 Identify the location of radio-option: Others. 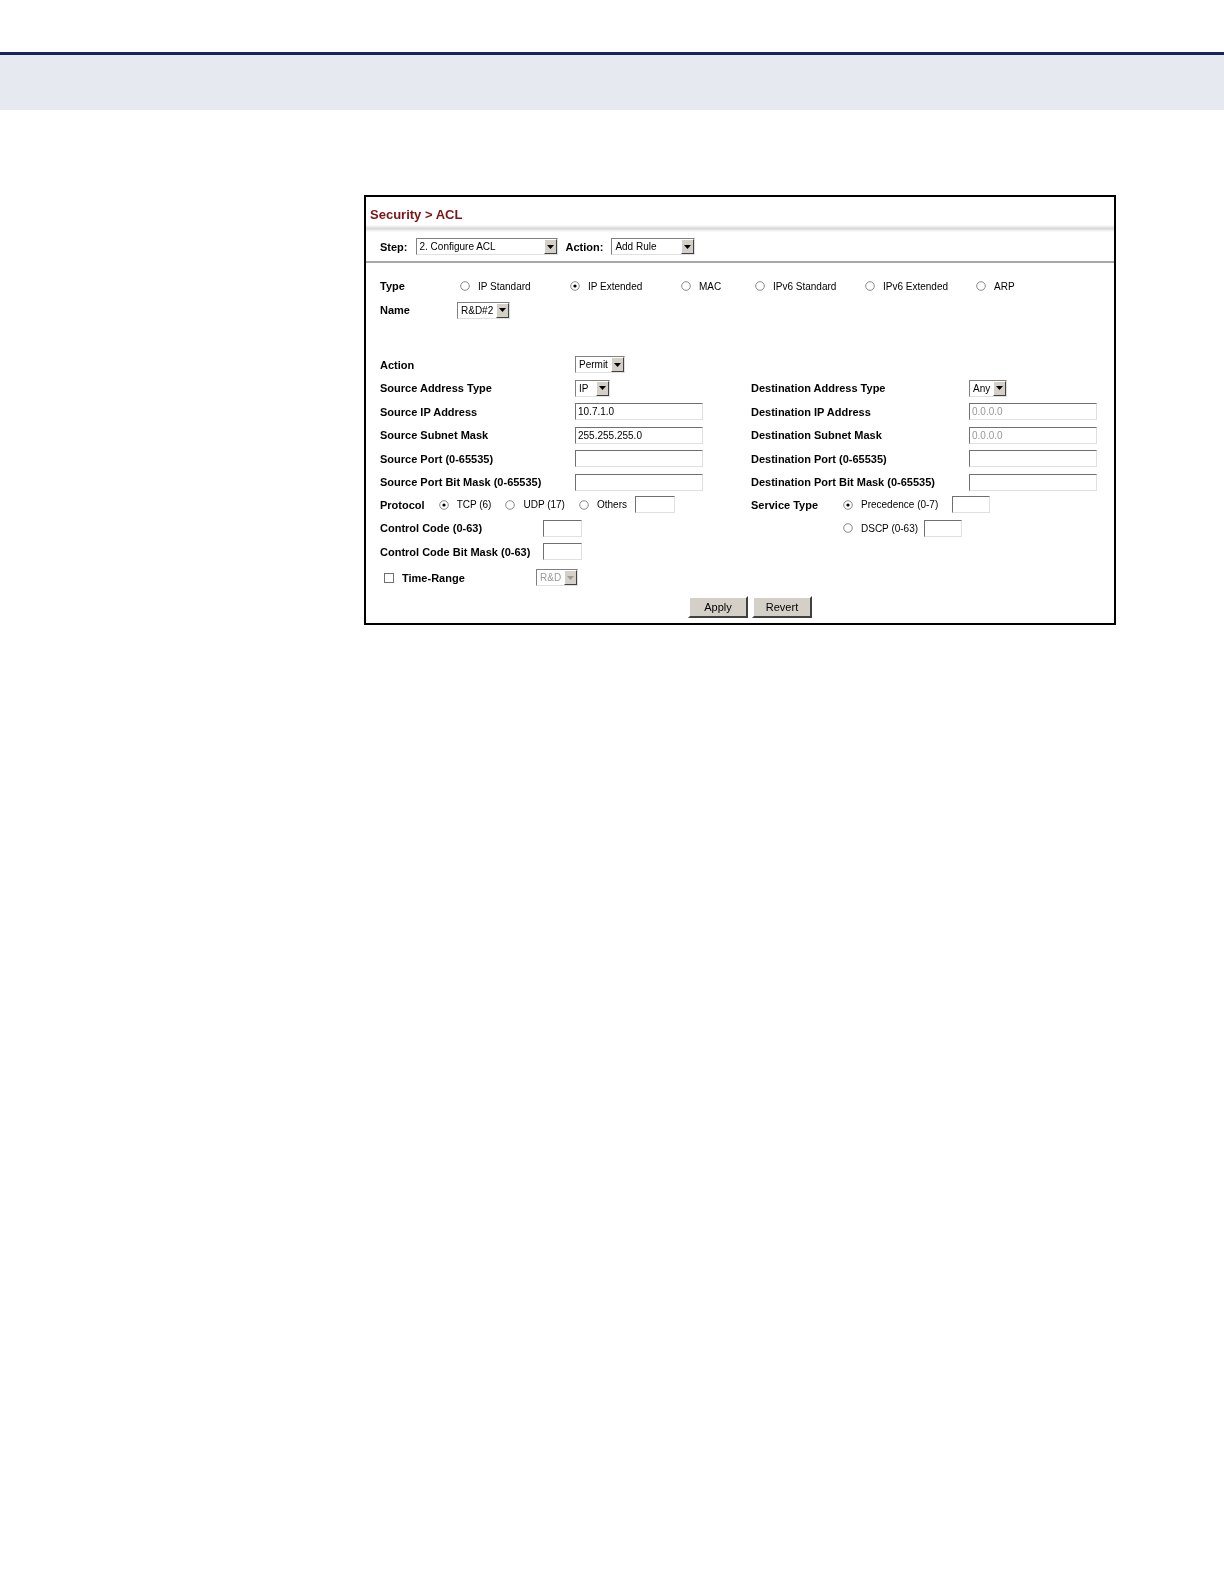
(602, 505).